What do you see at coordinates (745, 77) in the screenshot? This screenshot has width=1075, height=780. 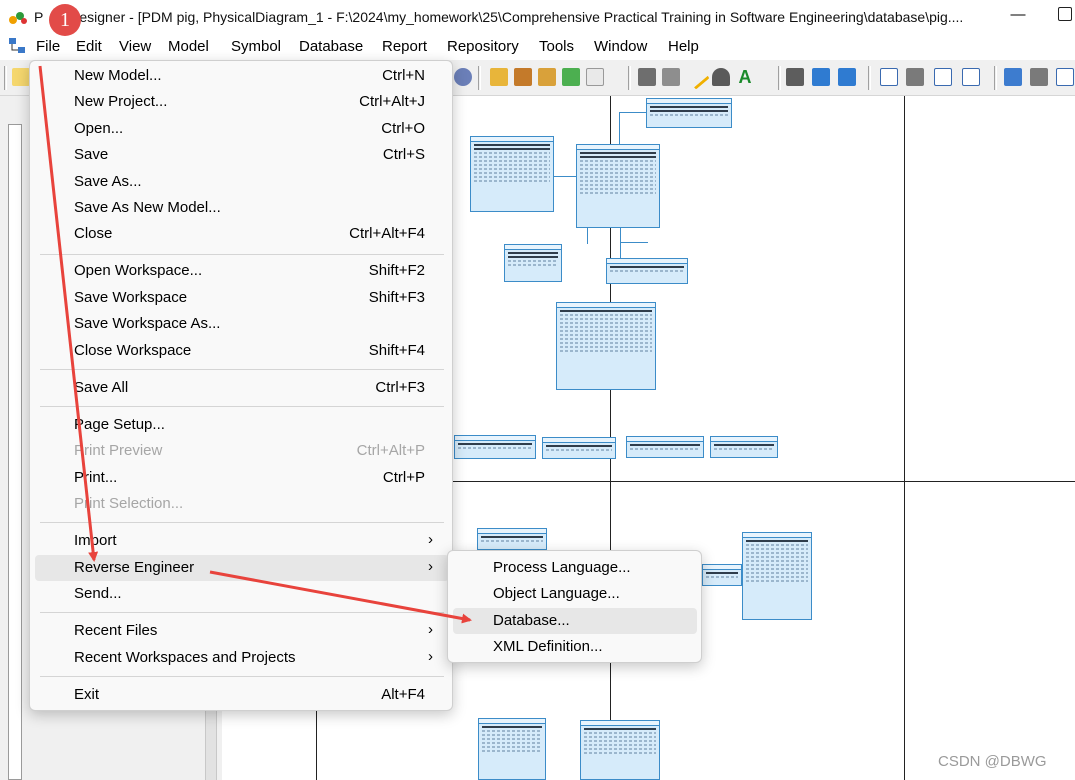 I see `text-color-icon: A` at bounding box center [745, 77].